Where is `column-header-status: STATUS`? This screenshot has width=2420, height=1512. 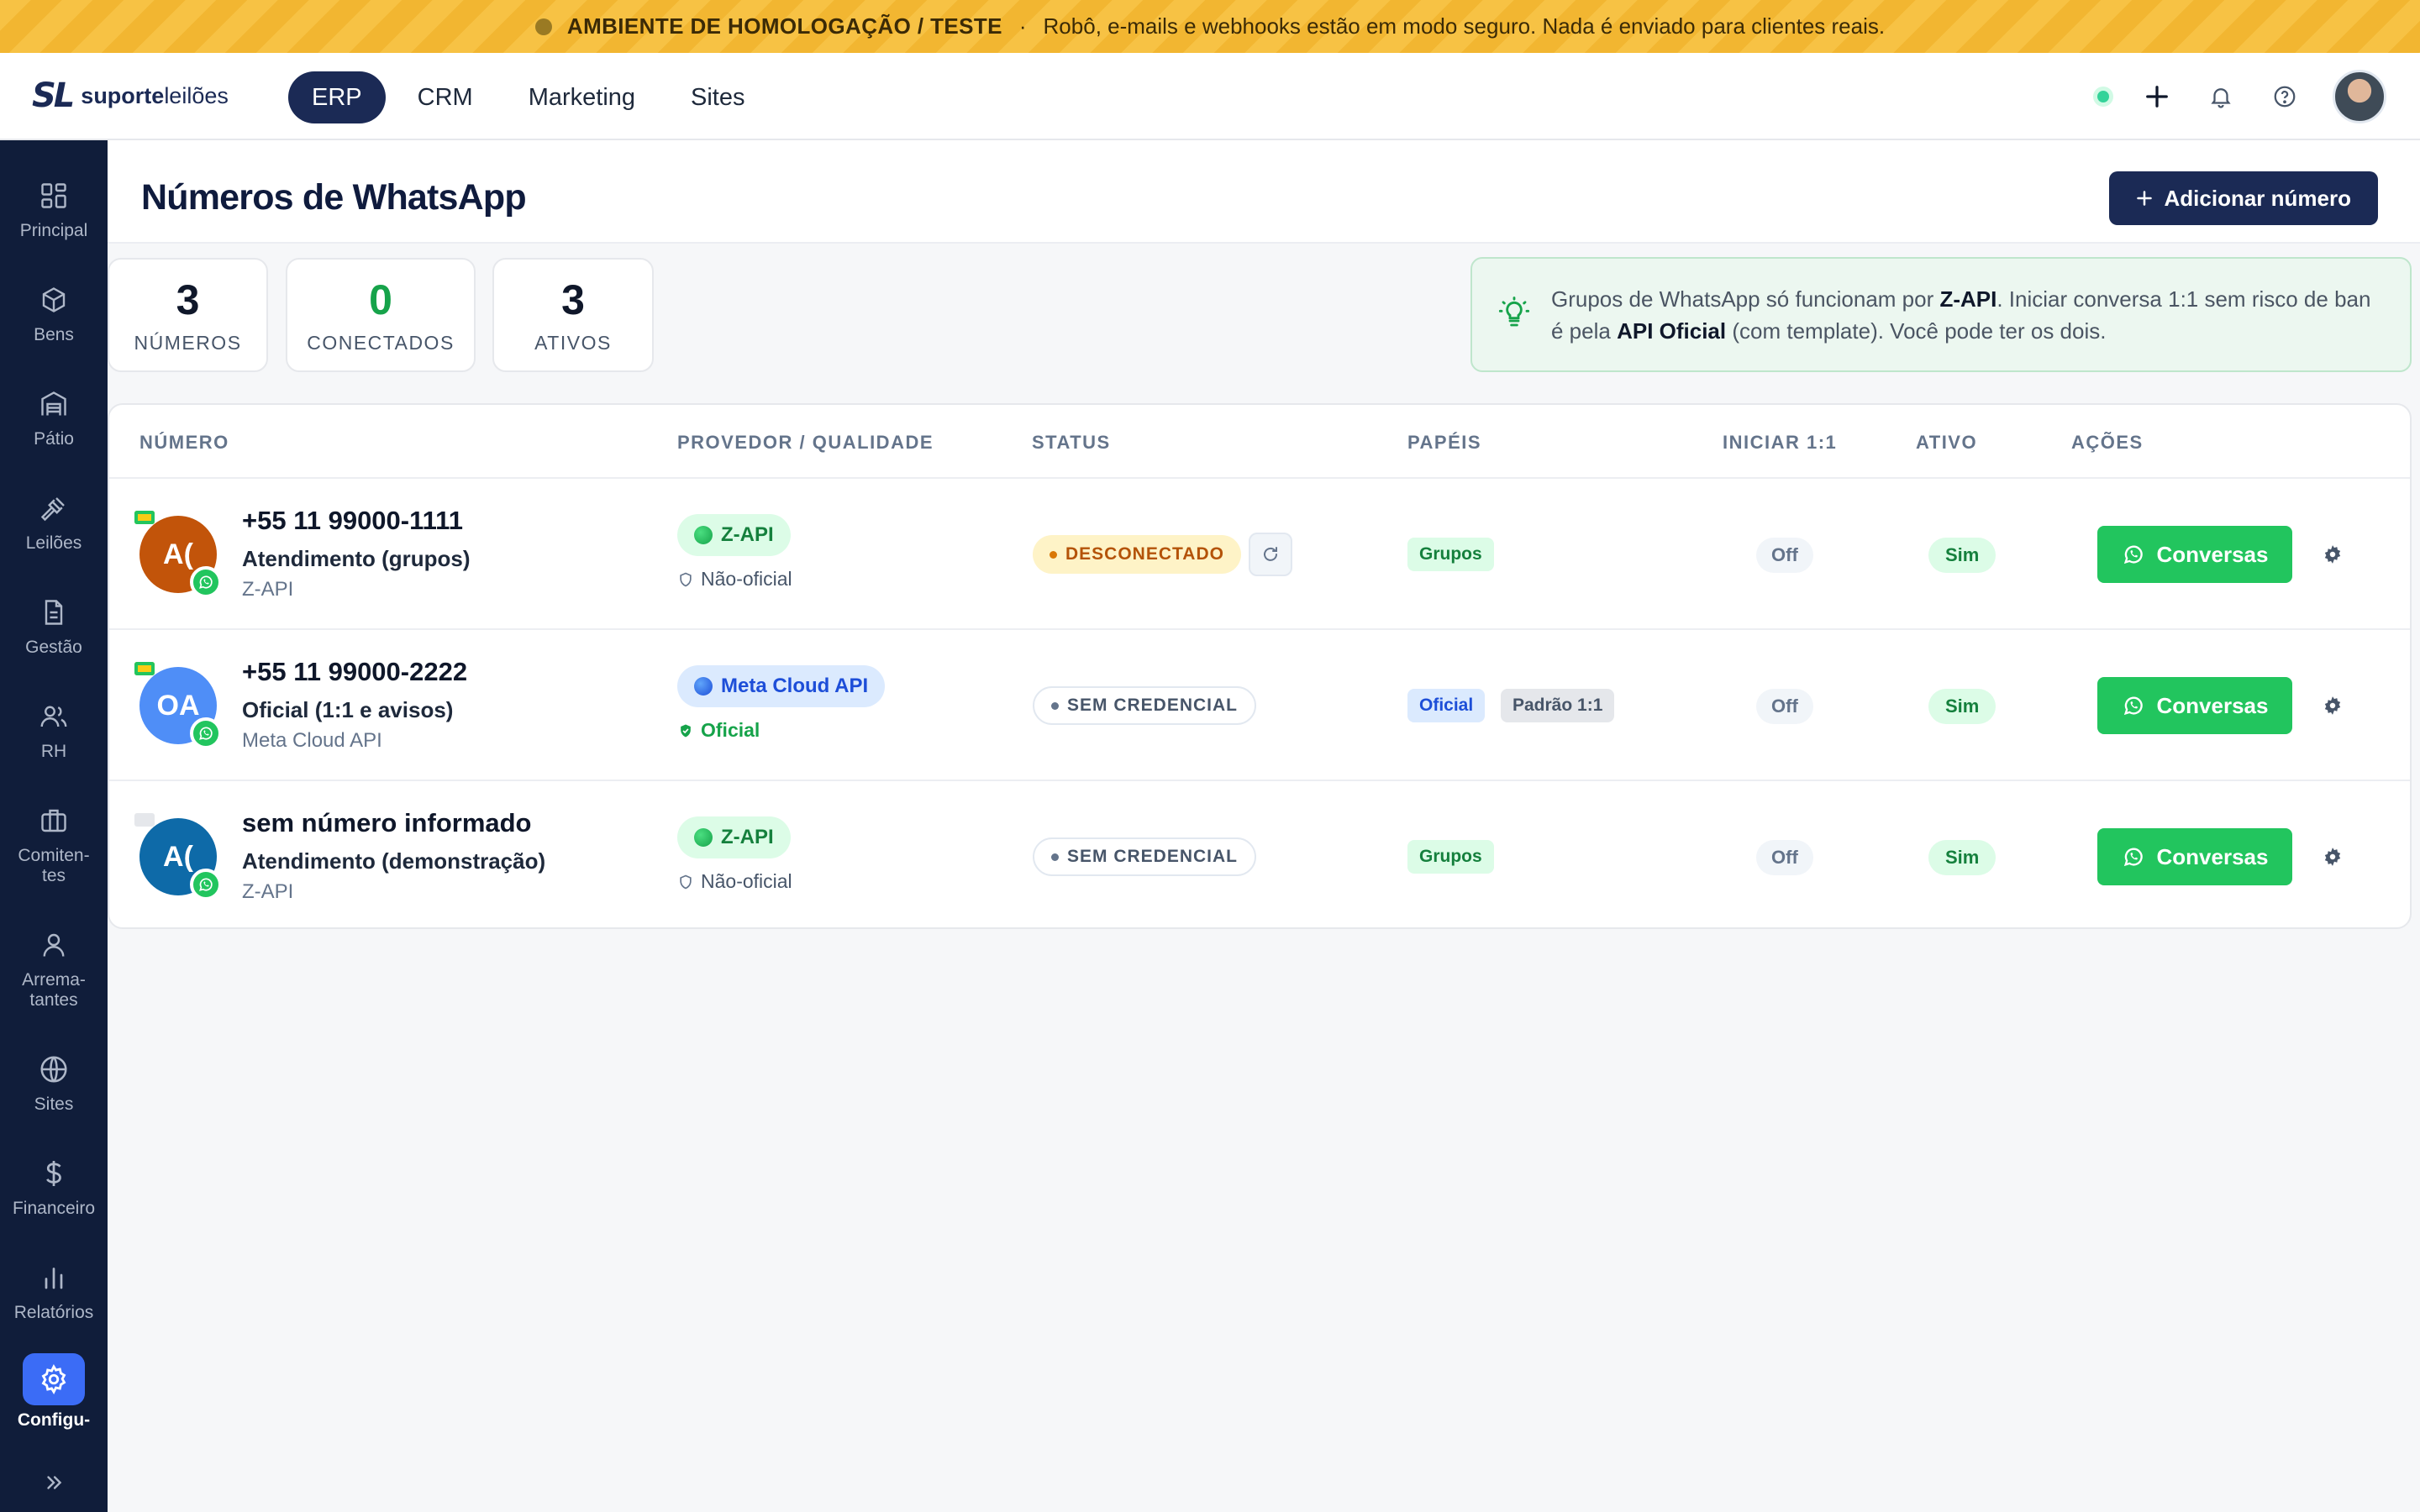 column-header-status: STATUS is located at coordinates (1072, 442).